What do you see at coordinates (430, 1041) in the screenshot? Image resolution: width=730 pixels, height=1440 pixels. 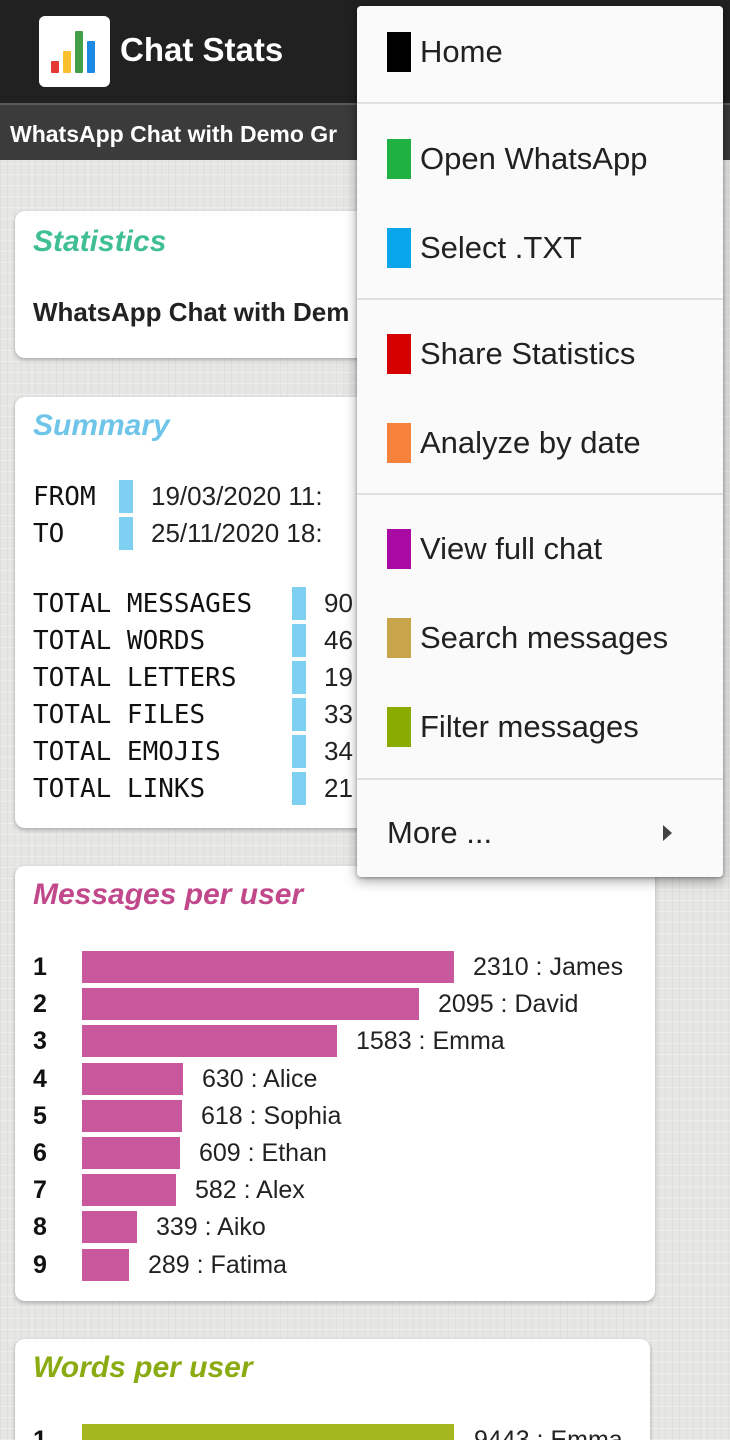 I see `bar-value-label: 1583 : Emma` at bounding box center [430, 1041].